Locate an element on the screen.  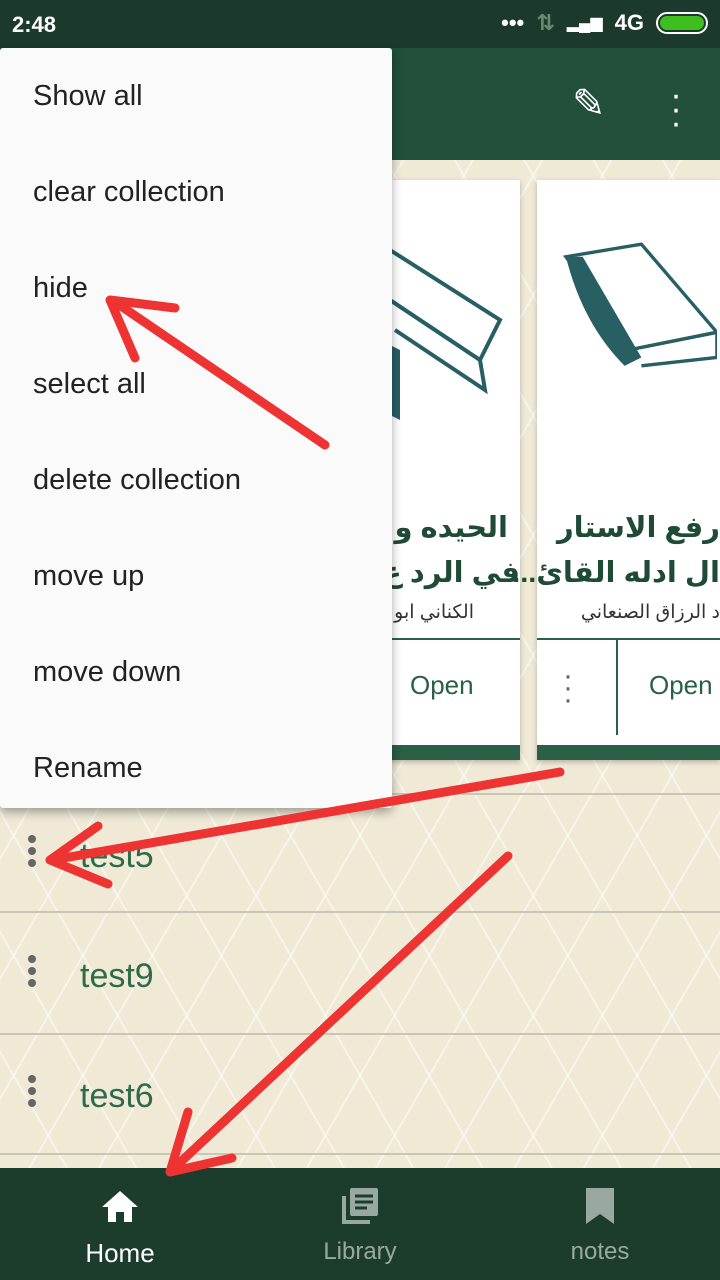
menu-item-move-down: move down is located at coordinates (196, 672).